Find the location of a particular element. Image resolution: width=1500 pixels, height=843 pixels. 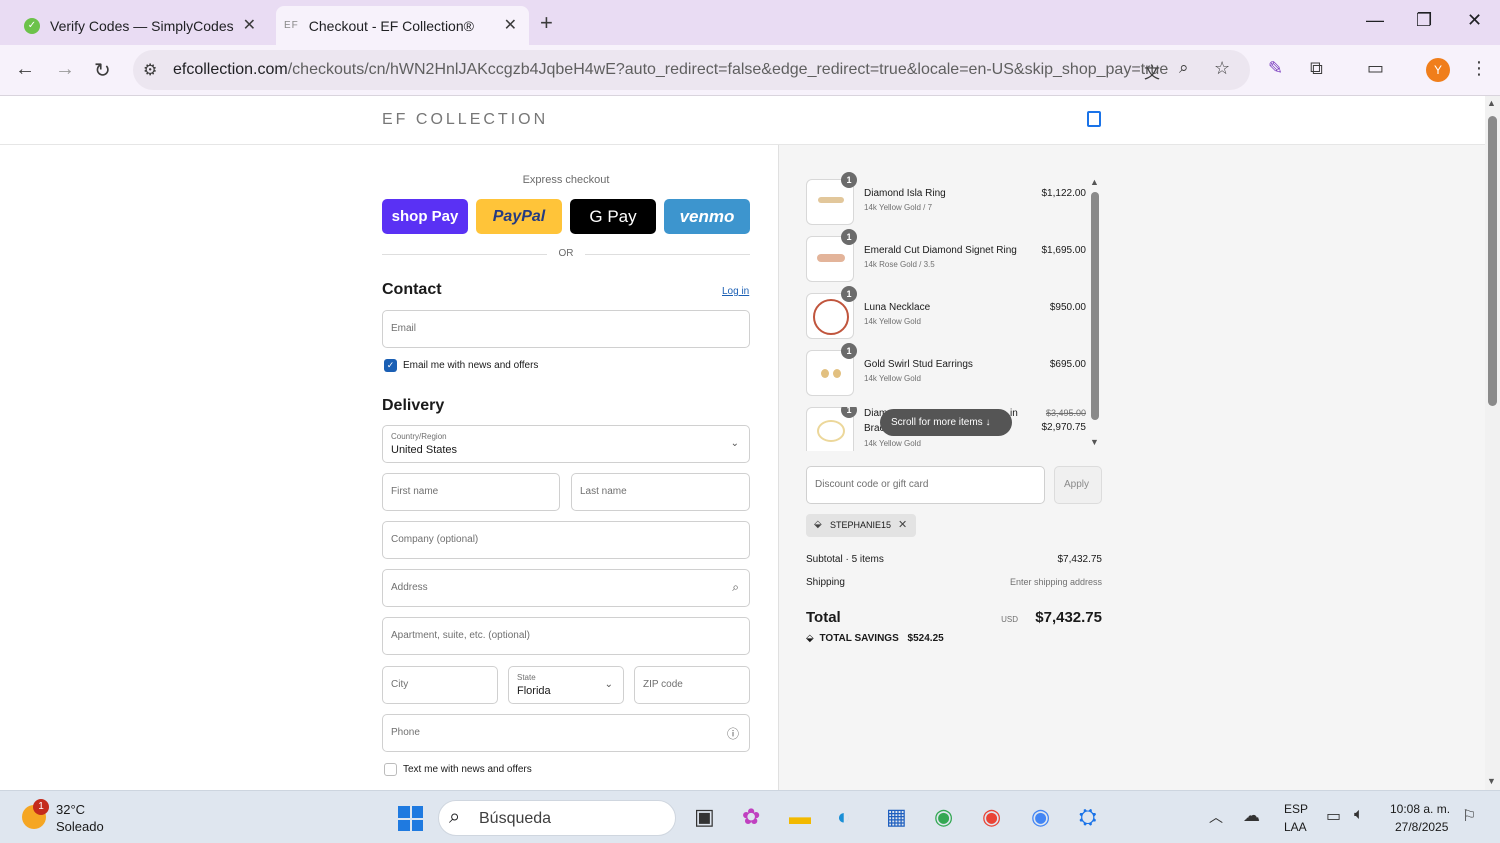

state-select: State Florida ⌄ is located at coordinates (566, 685).